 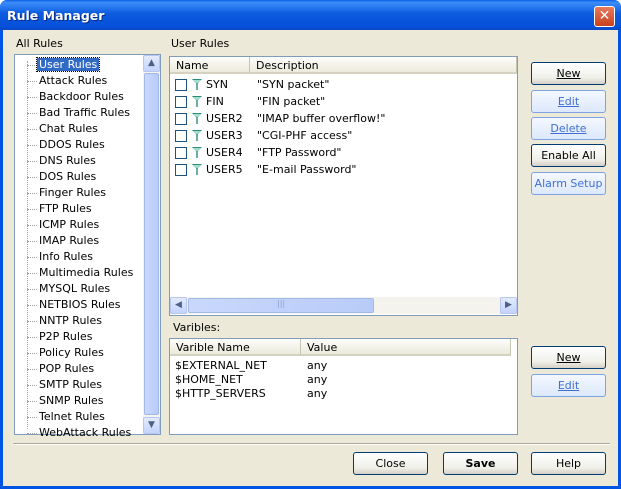 I want to click on tree-scroll-thumb, so click(x=151, y=244).